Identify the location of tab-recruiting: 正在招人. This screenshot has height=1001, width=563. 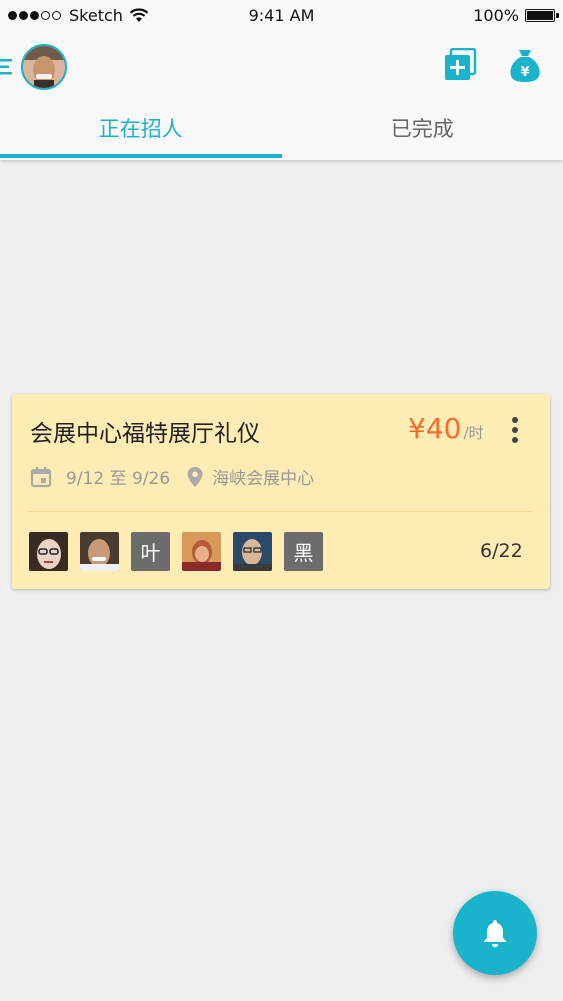
(141, 136).